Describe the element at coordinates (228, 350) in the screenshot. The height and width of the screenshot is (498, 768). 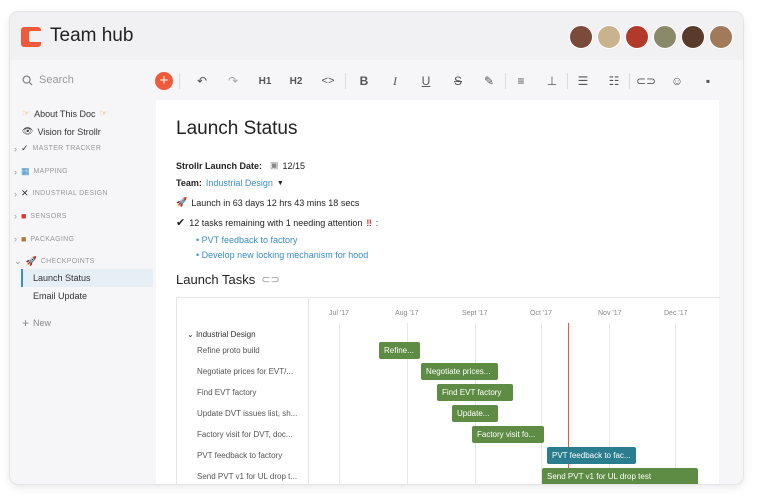
I see `gantt-row-label: Refine proto build` at that location.